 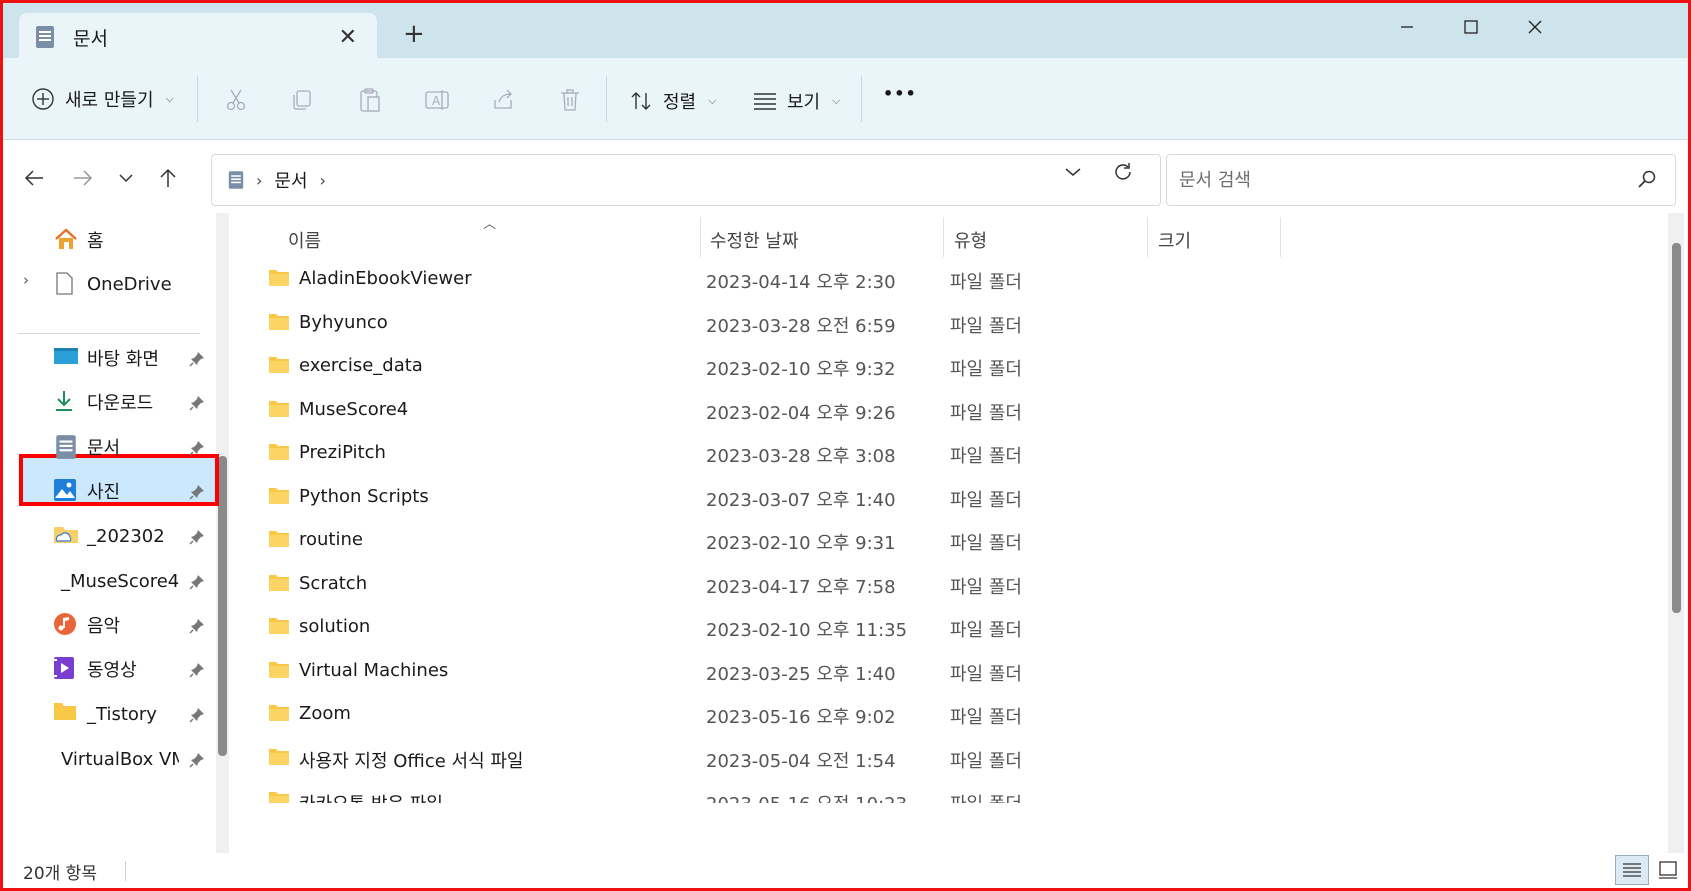 I want to click on sidebar-item-202302: _202302, so click(x=109, y=536).